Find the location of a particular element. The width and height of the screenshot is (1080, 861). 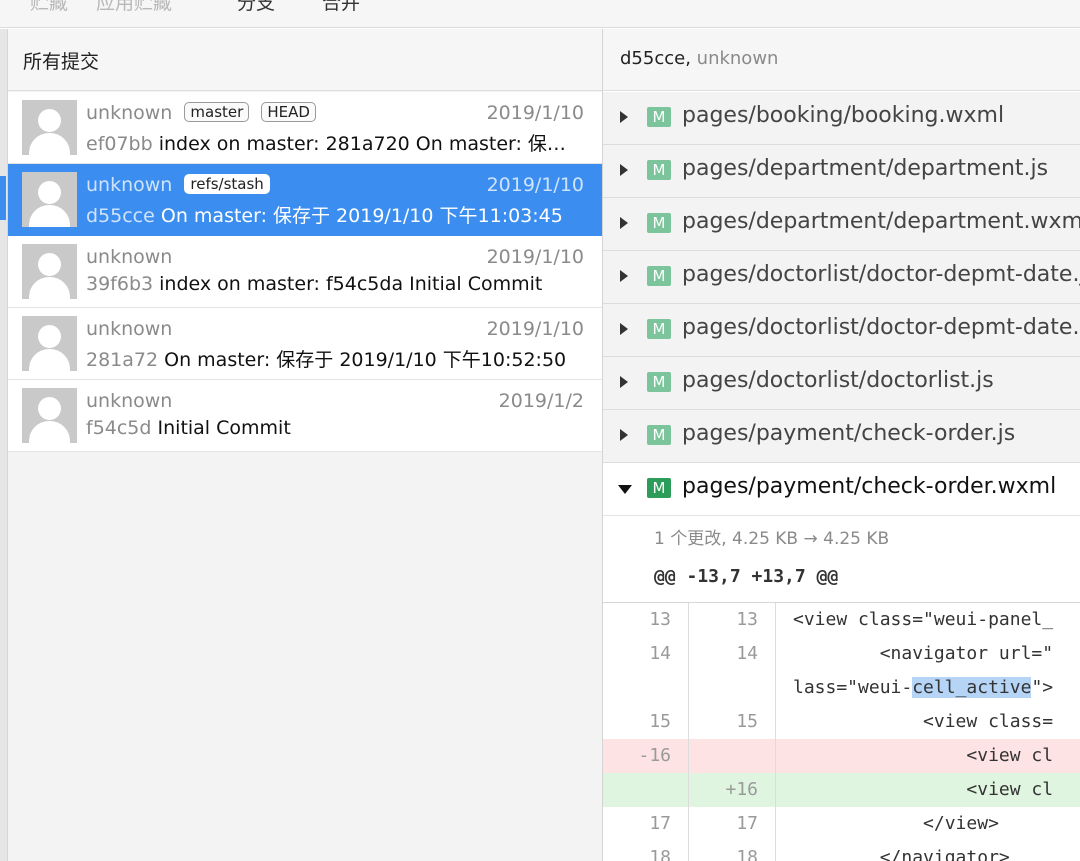

new-line-number: 17 is located at coordinates (733, 824).